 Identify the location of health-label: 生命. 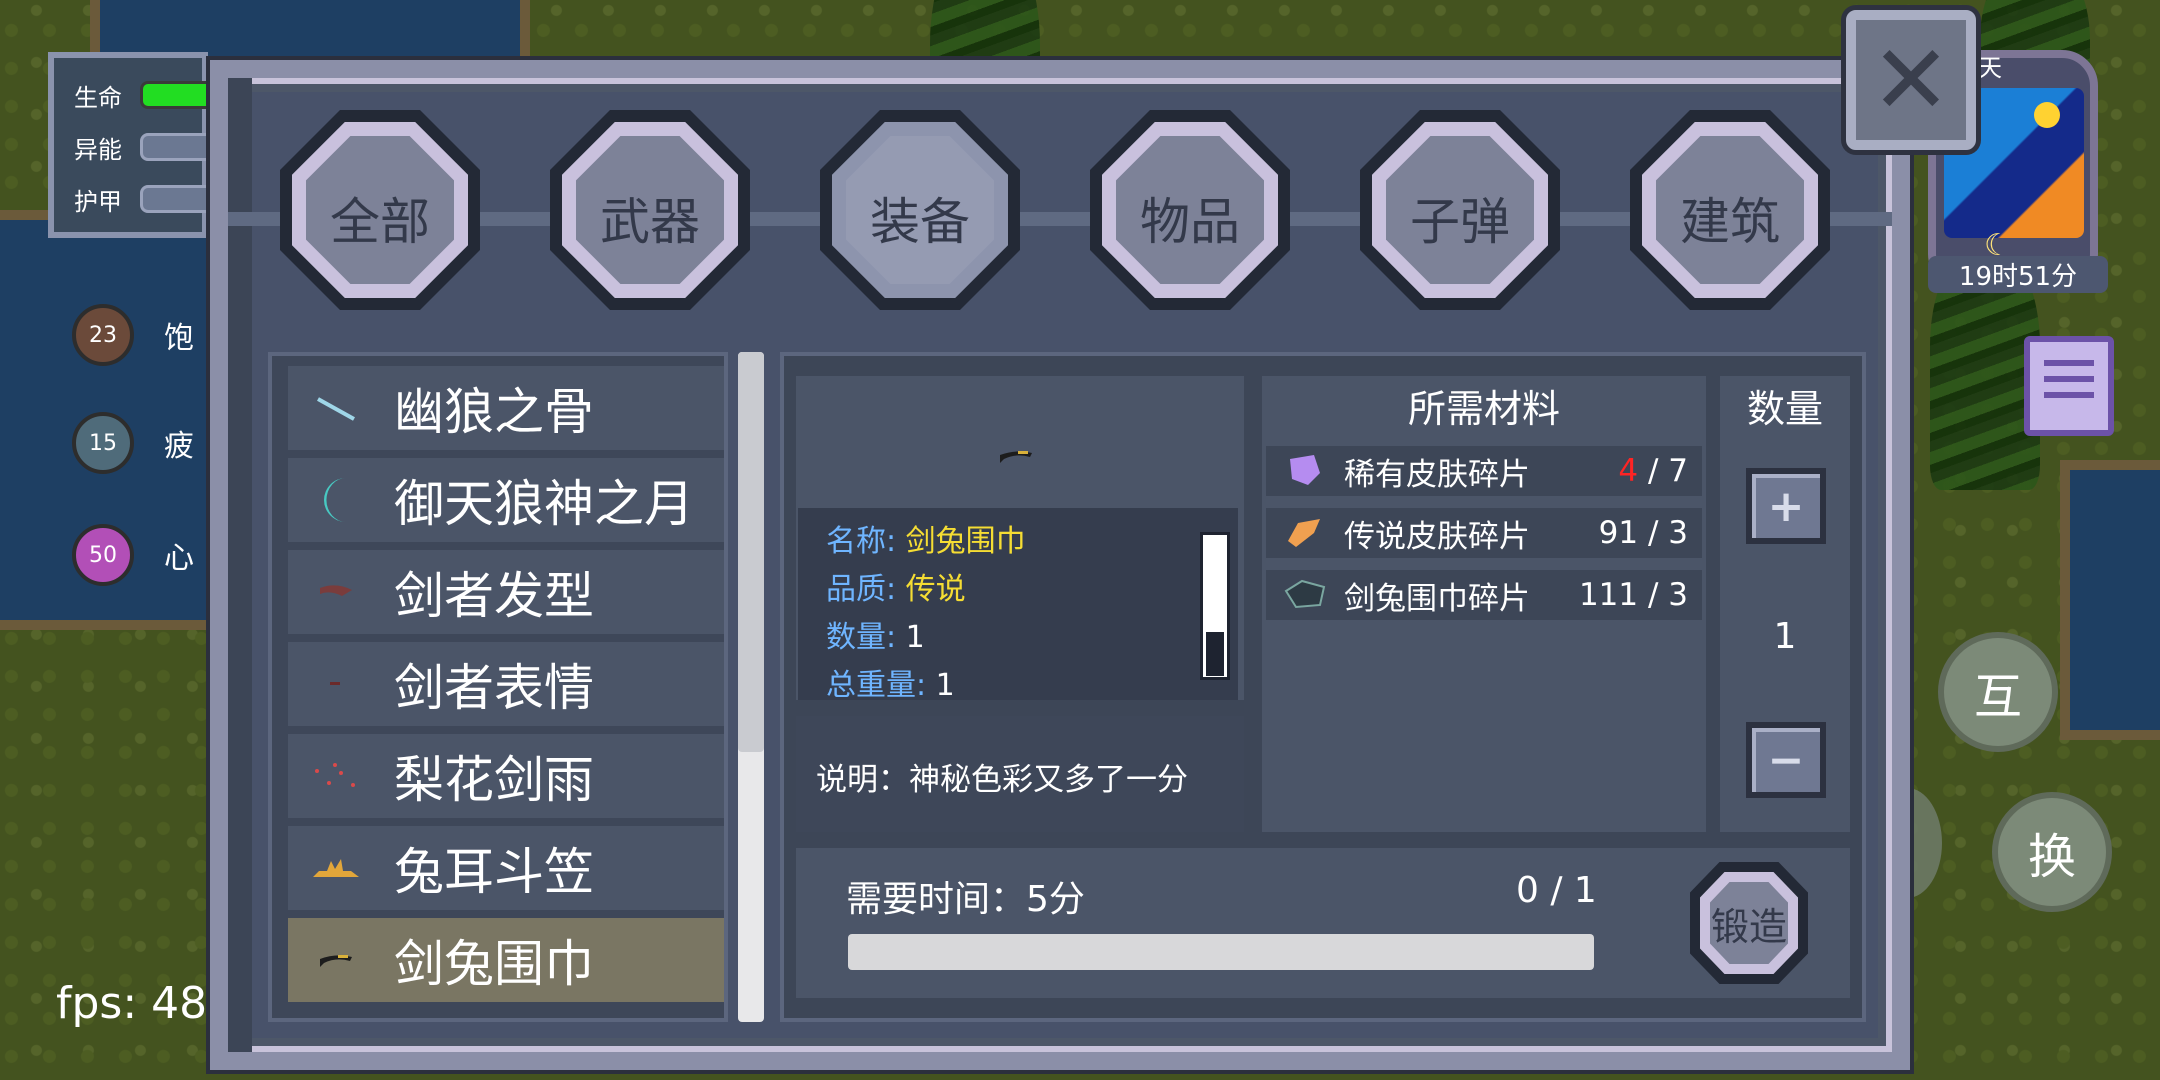
(98, 97).